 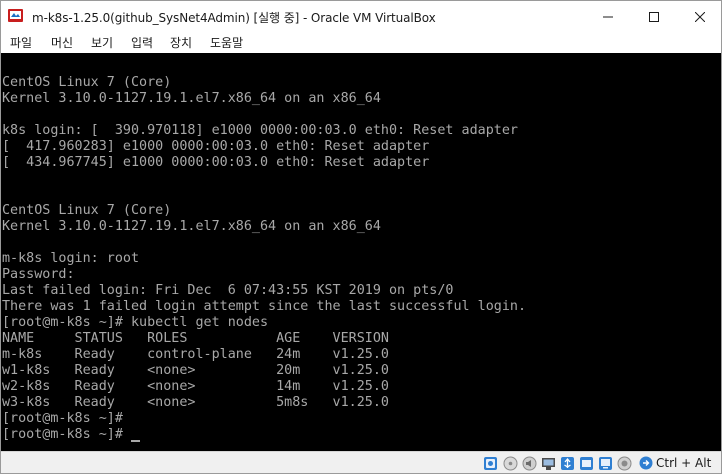 I want to click on hard-disk-icon, so click(x=490, y=463).